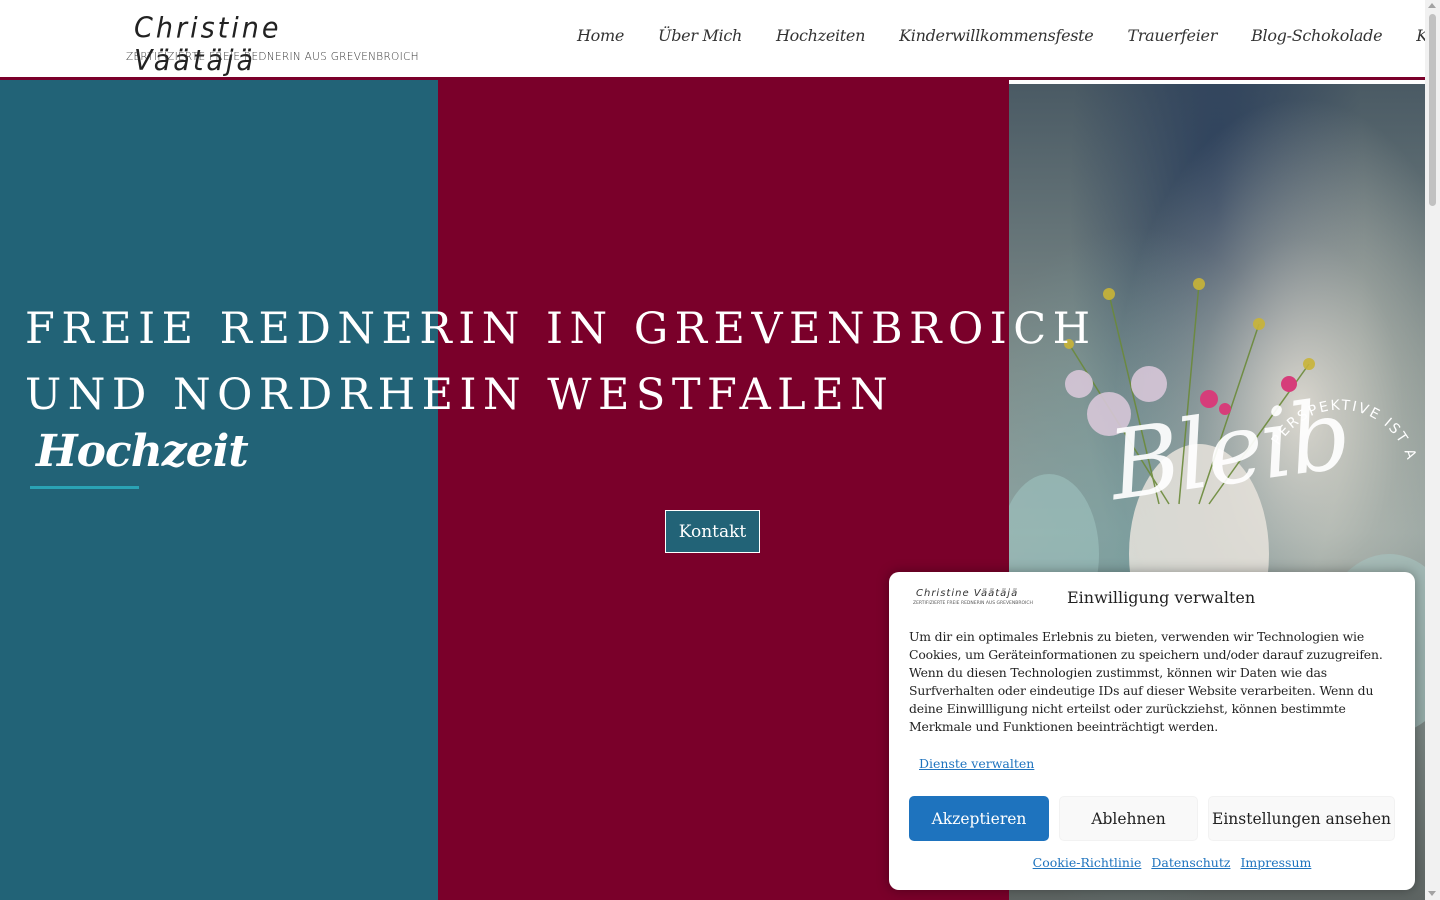 This screenshot has height=900, width=1440. Describe the element at coordinates (1161, 597) in the screenshot. I see `cookie-title: Einwilligung verwalten` at that location.